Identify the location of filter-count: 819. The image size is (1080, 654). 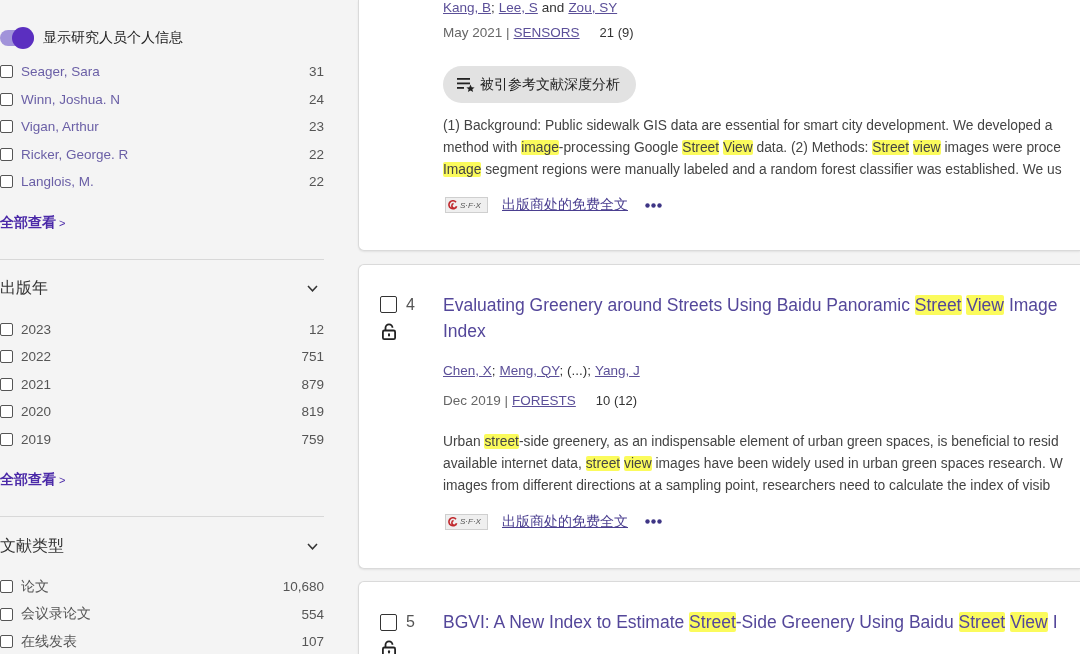
(312, 412).